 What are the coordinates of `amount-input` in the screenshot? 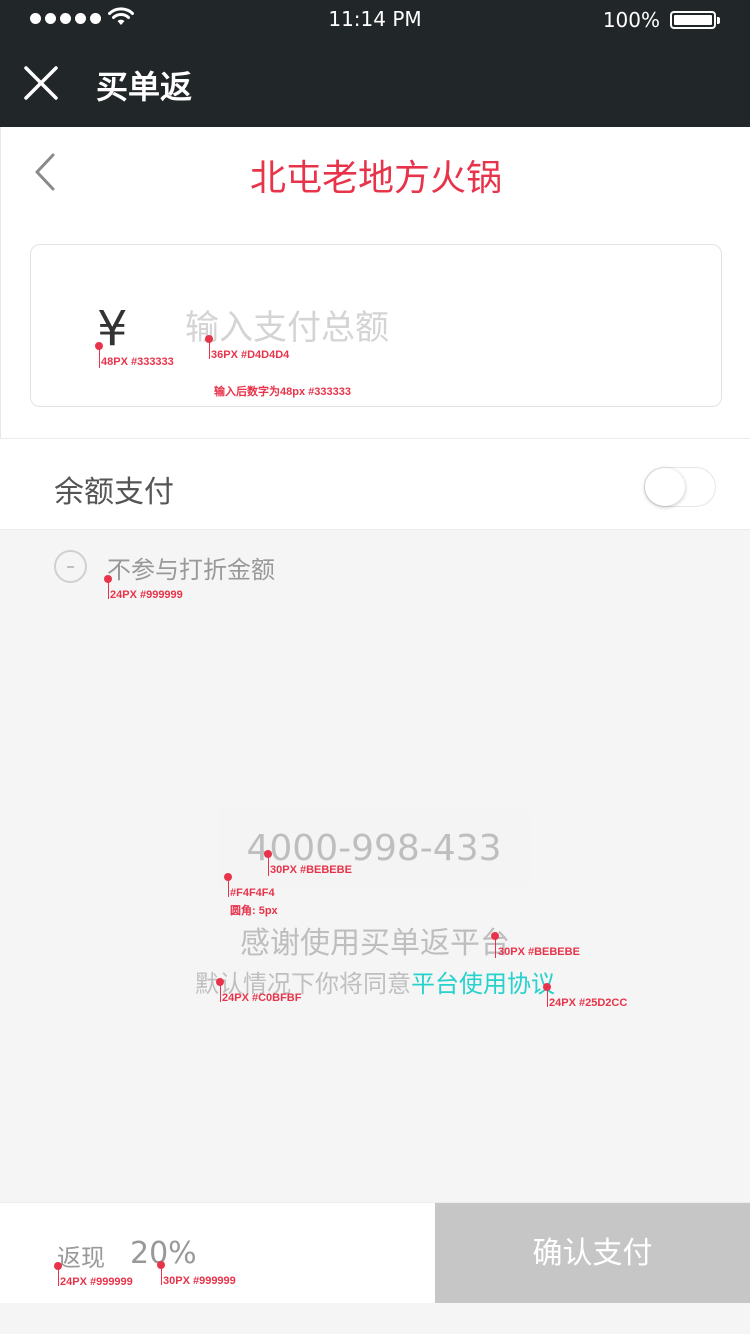 It's located at (425, 328).